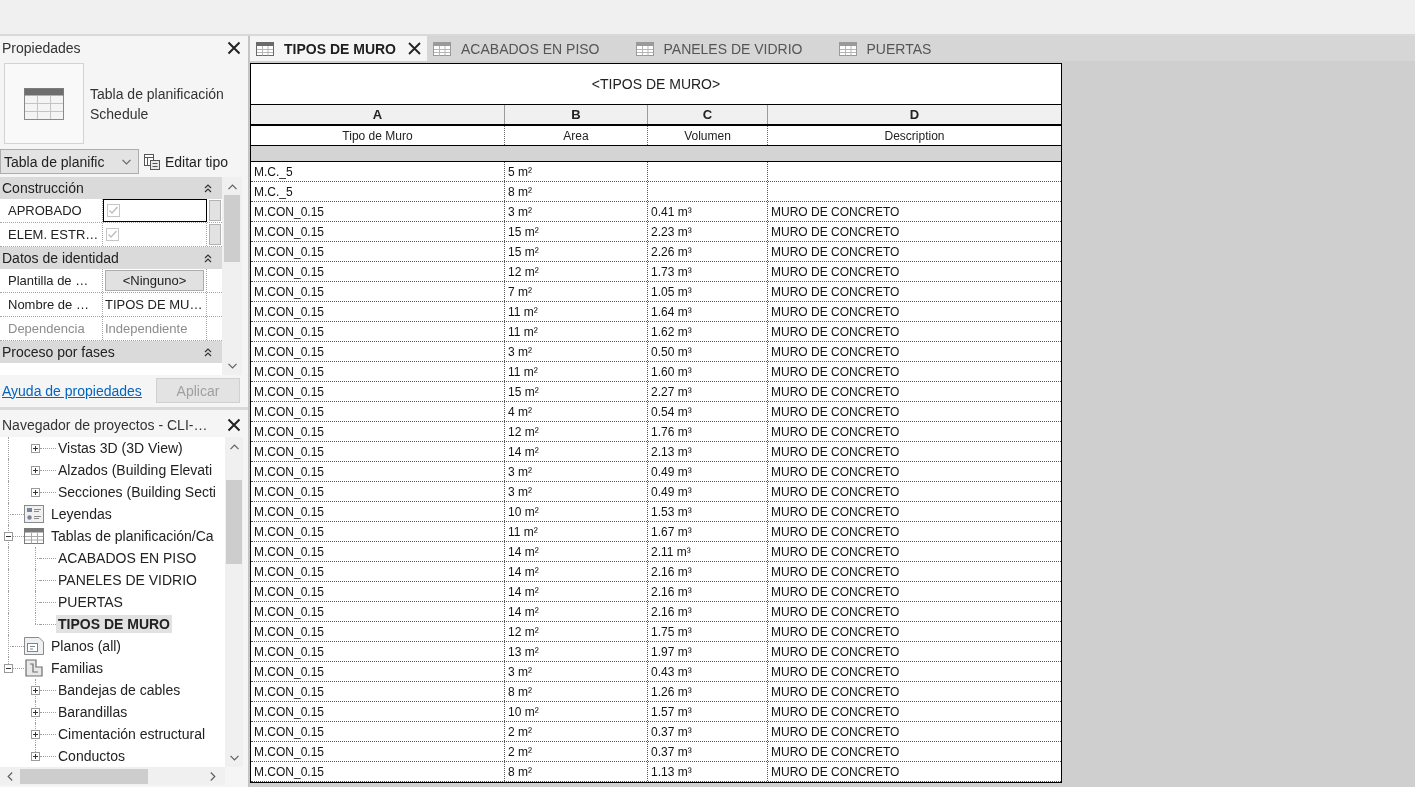 The height and width of the screenshot is (787, 1415). I want to click on tree-item: Tablas de planificación/Ca, so click(132, 536).